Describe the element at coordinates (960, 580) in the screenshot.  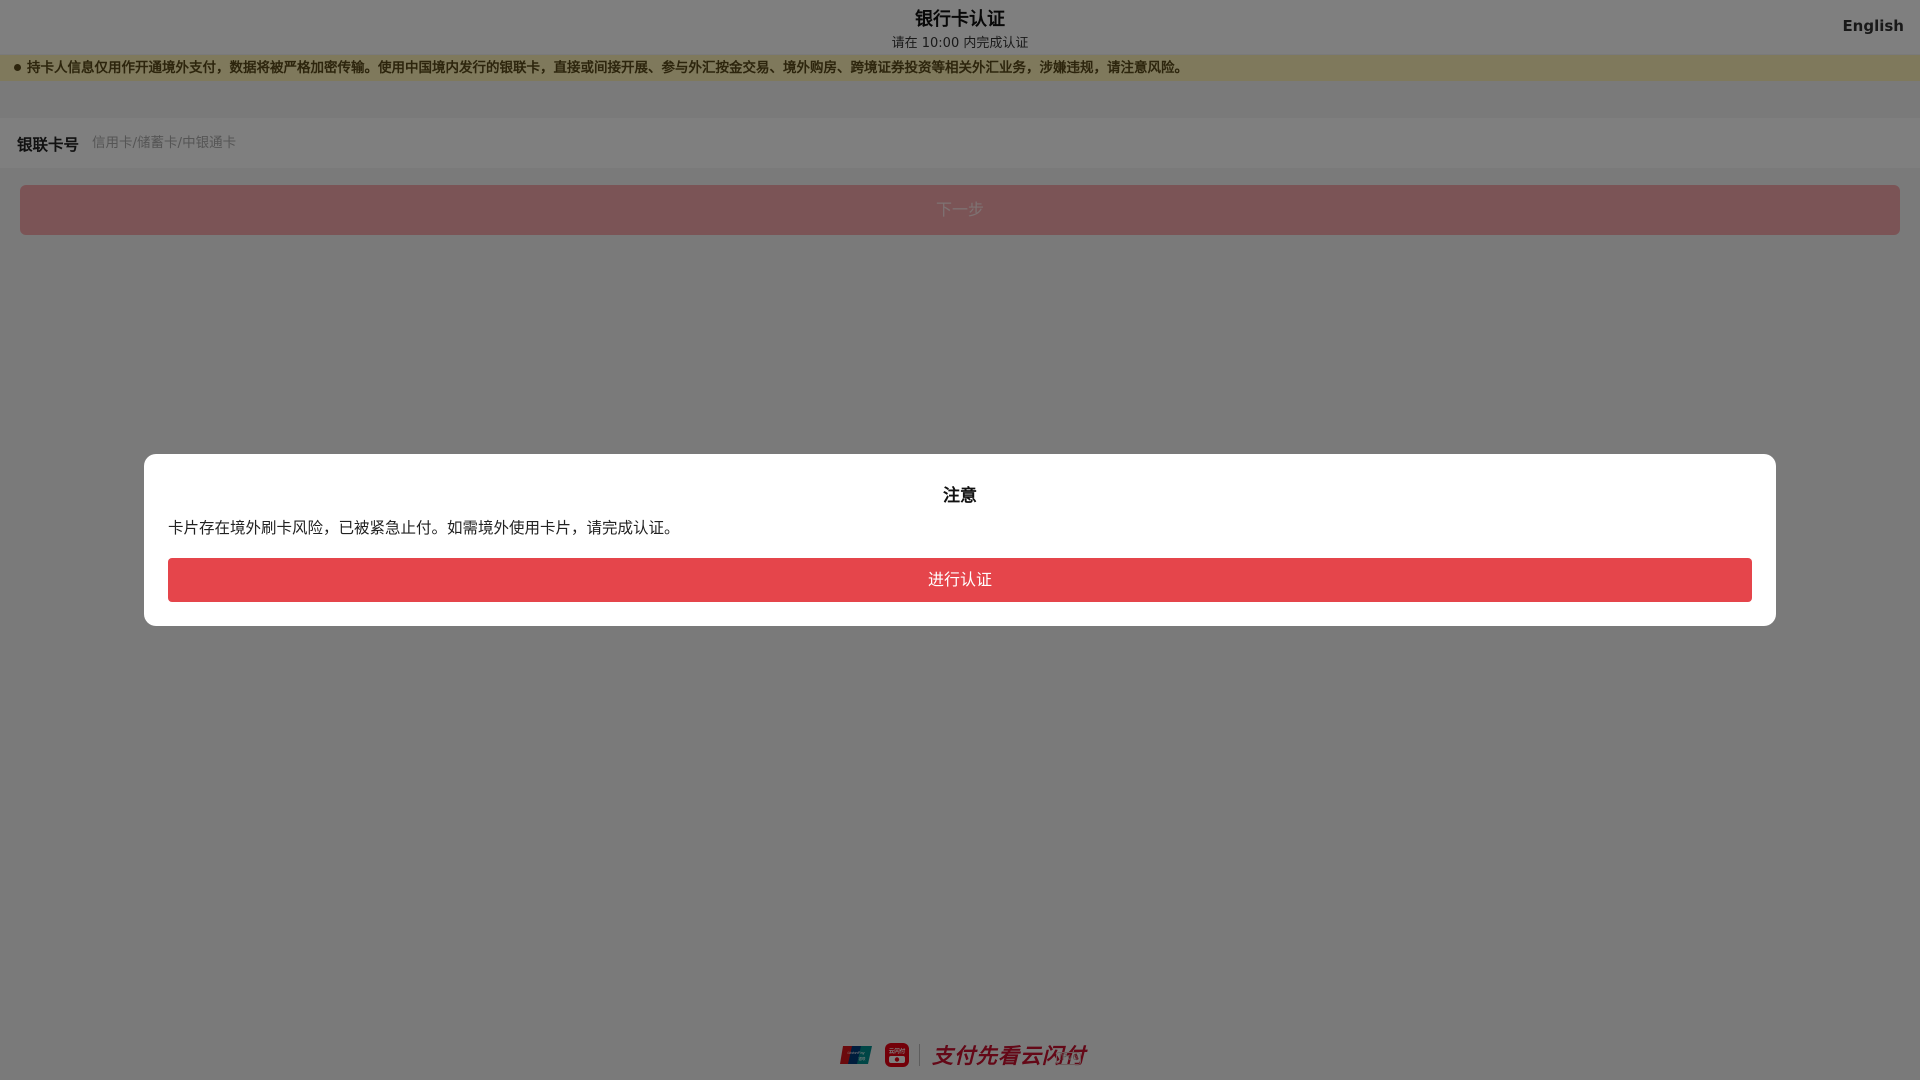
I see `start-verification-button: 进行认证` at that location.